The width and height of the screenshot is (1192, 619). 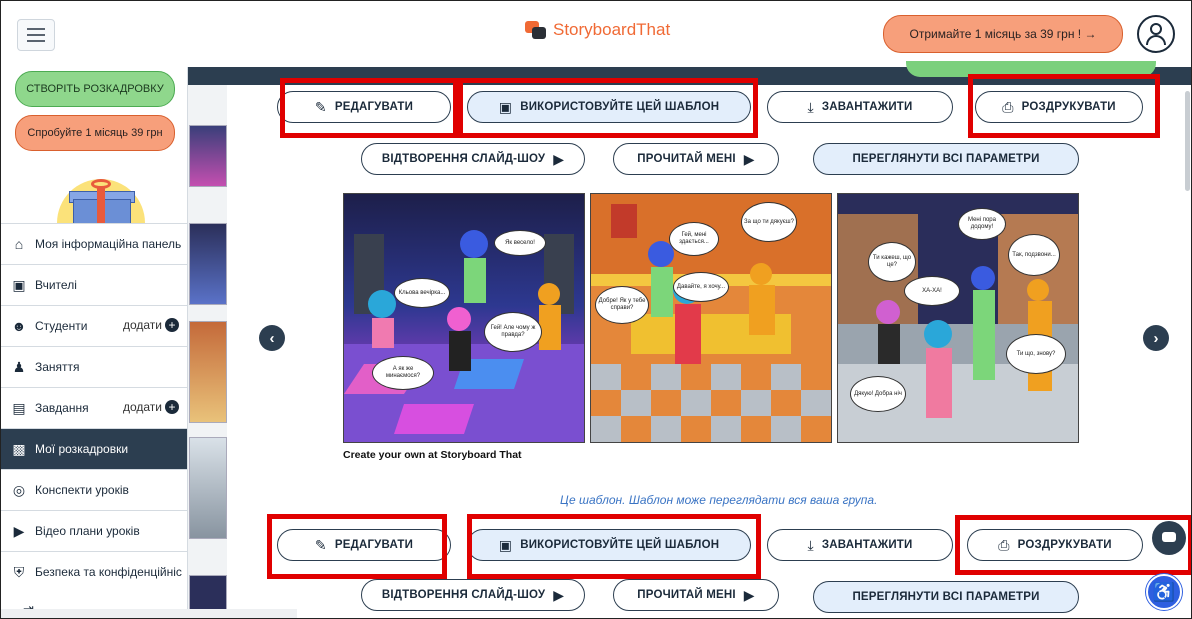 What do you see at coordinates (878, 394) in the screenshot?
I see `speech-bubble: Дякую! Добра ніч` at bounding box center [878, 394].